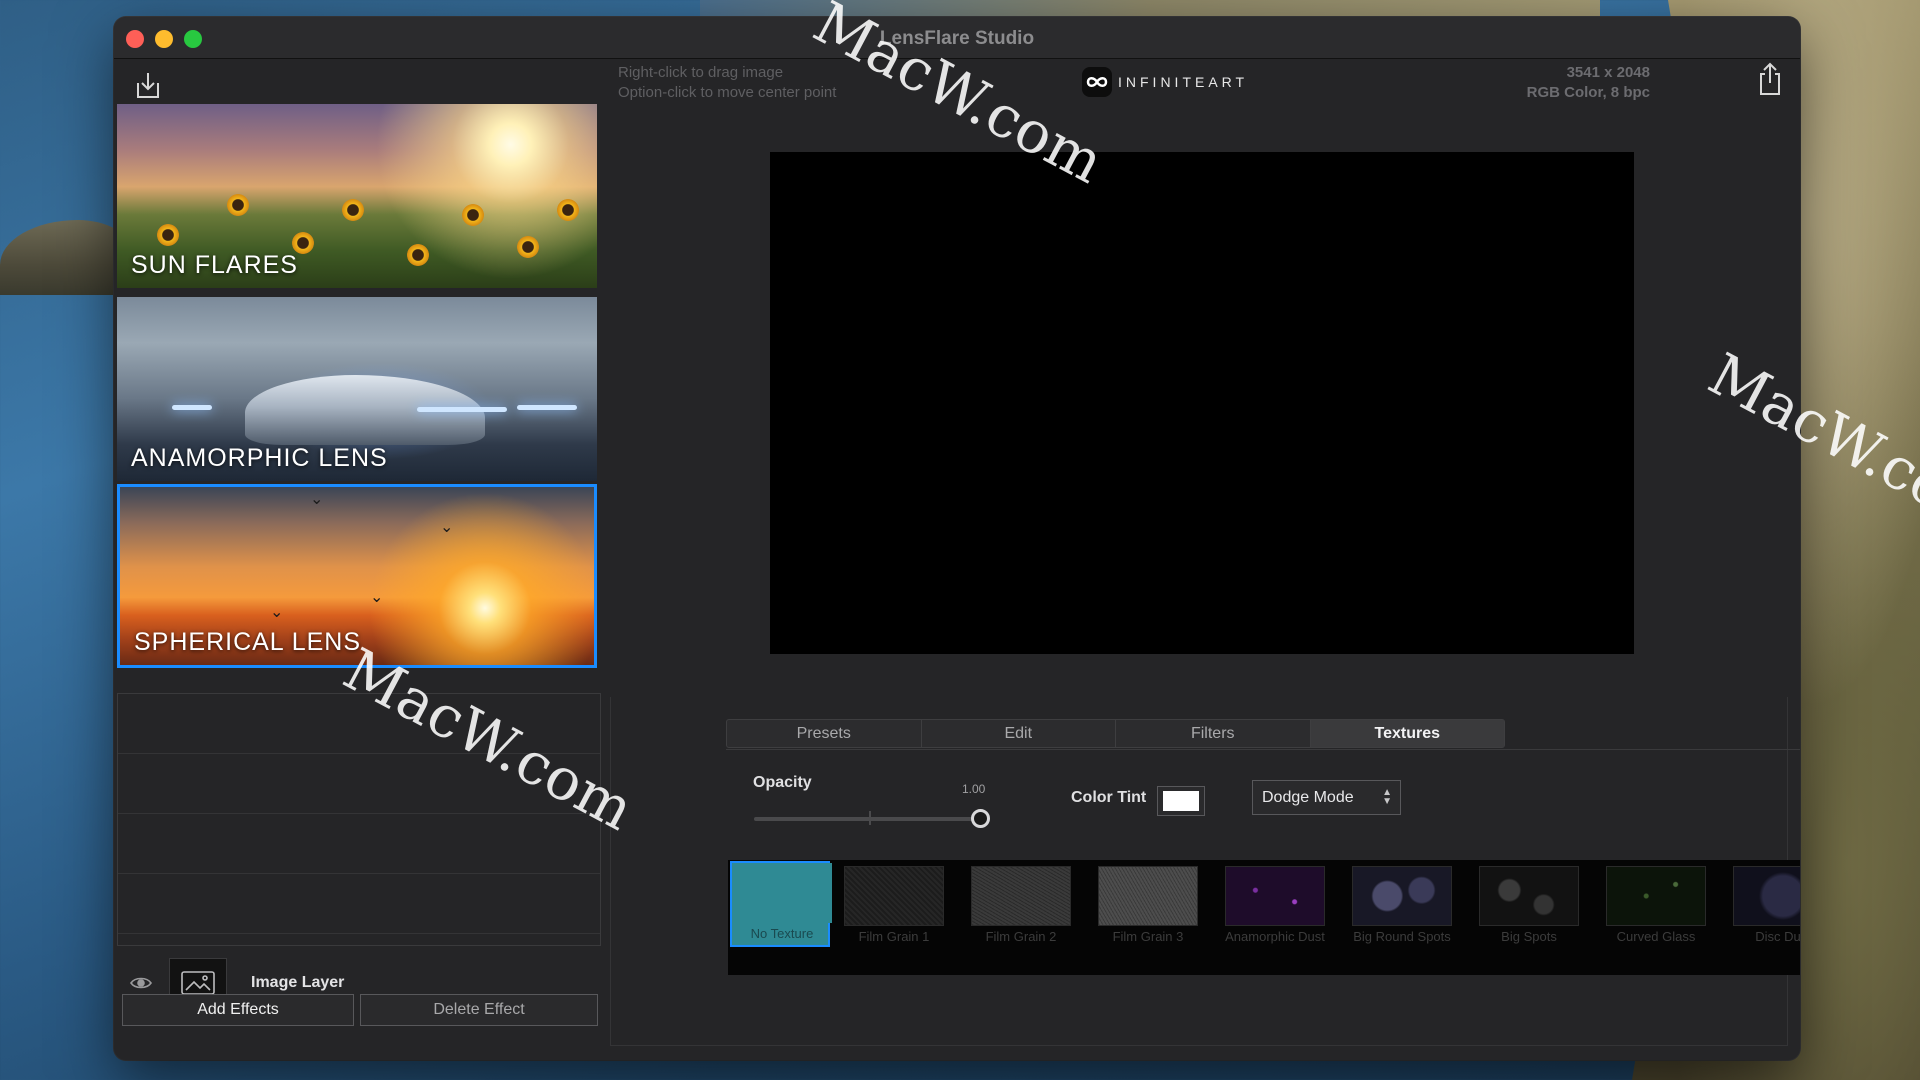  I want to click on opacity-slider-track, so click(868, 819).